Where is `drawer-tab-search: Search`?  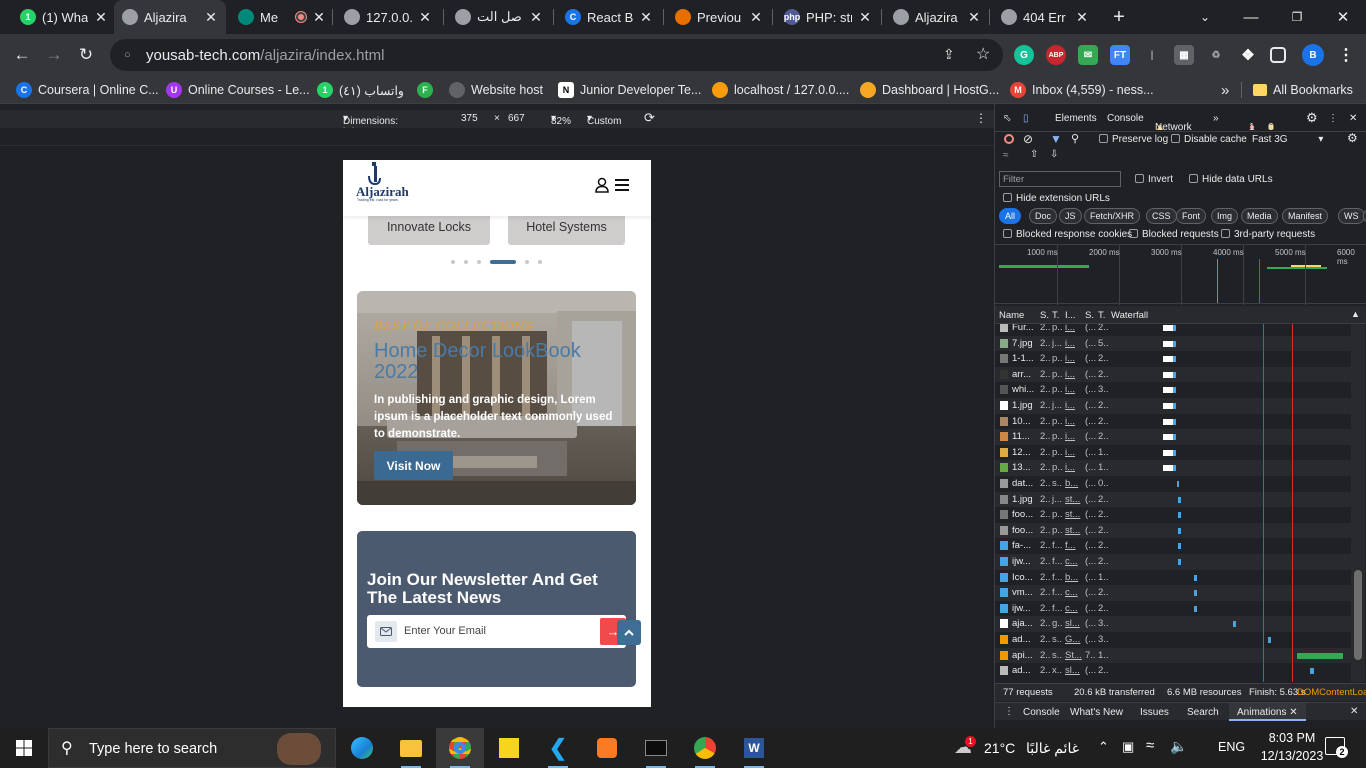
drawer-tab-search: Search is located at coordinates (1203, 712).